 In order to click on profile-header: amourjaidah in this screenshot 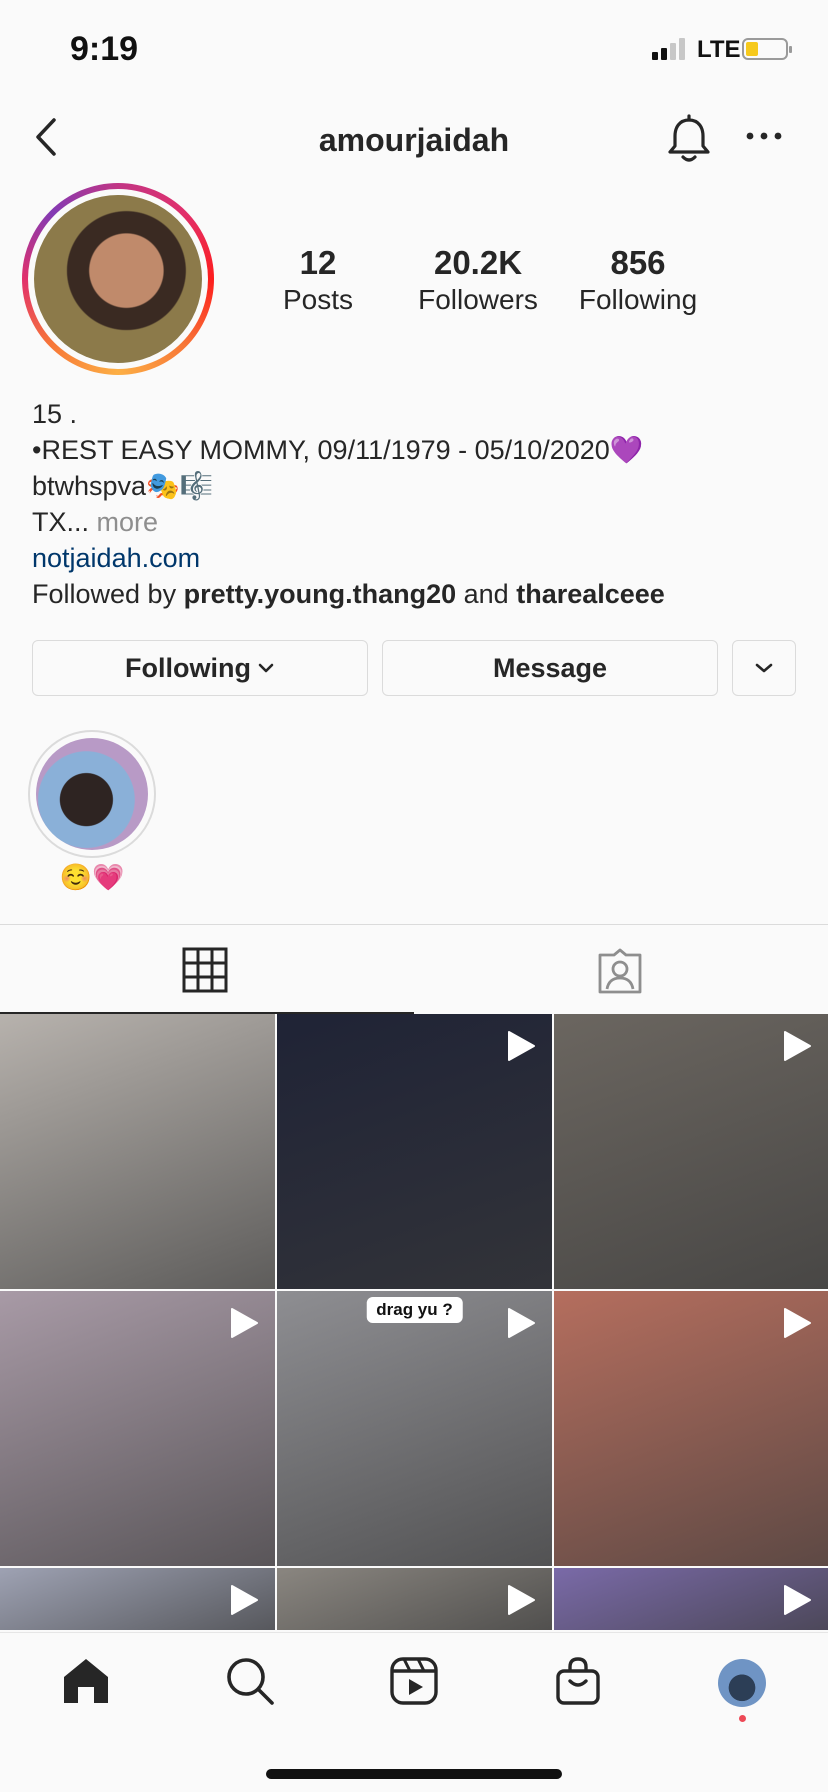, I will do `click(414, 140)`.